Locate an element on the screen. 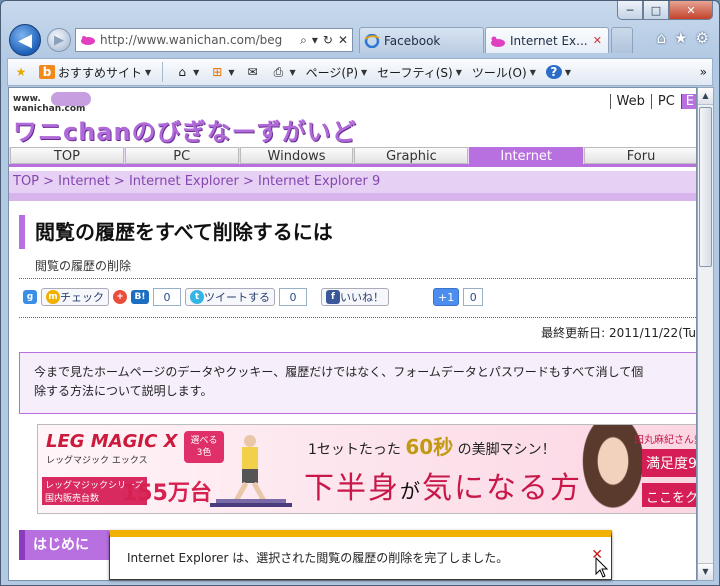 The height and width of the screenshot is (586, 720). tab-internet-explorer: Internet Ex... ✕ is located at coordinates (547, 40).